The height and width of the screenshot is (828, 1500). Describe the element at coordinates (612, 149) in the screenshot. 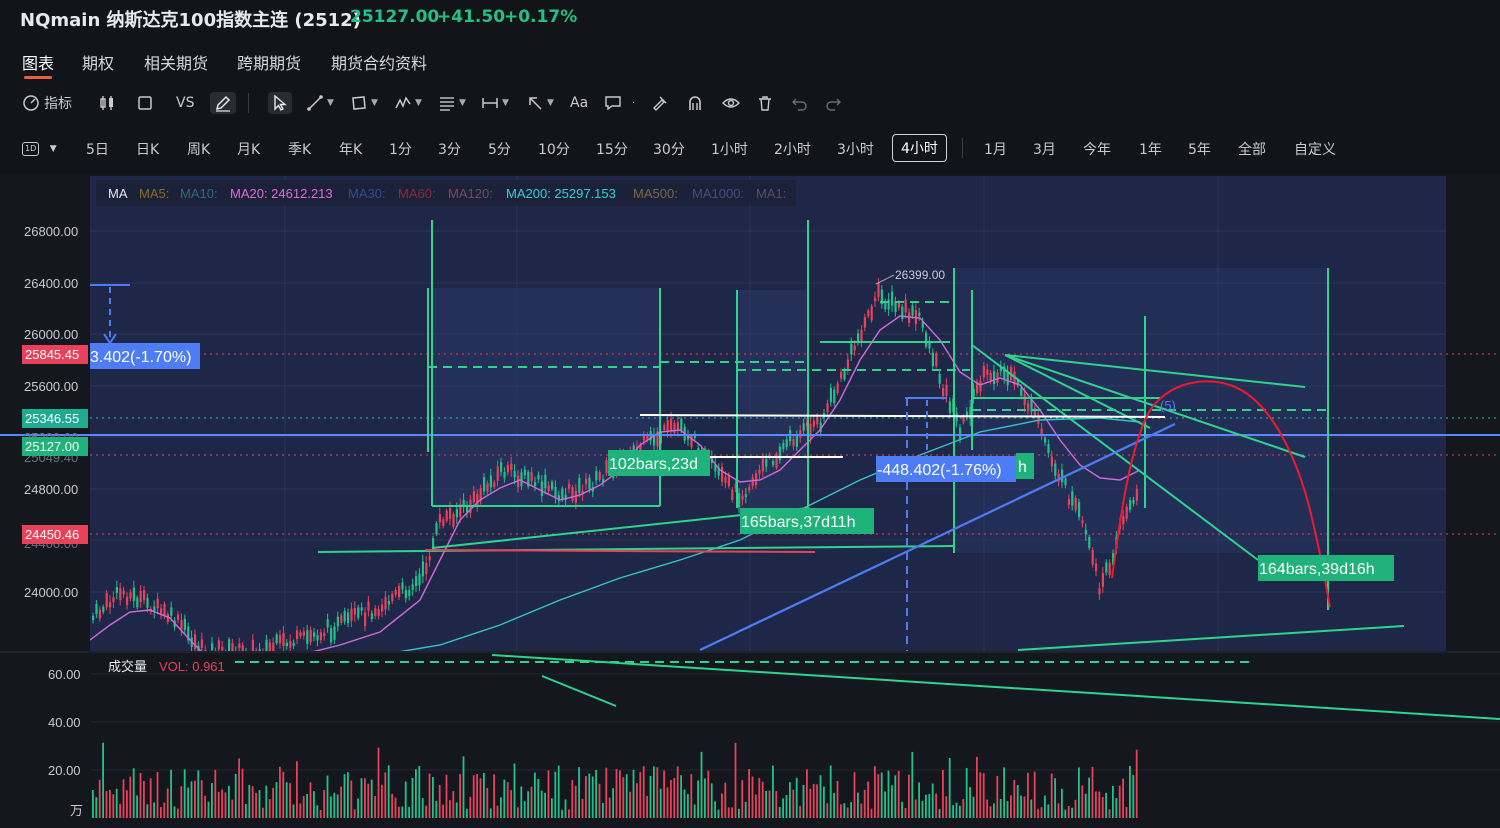

I see `period-15min: 15分` at that location.